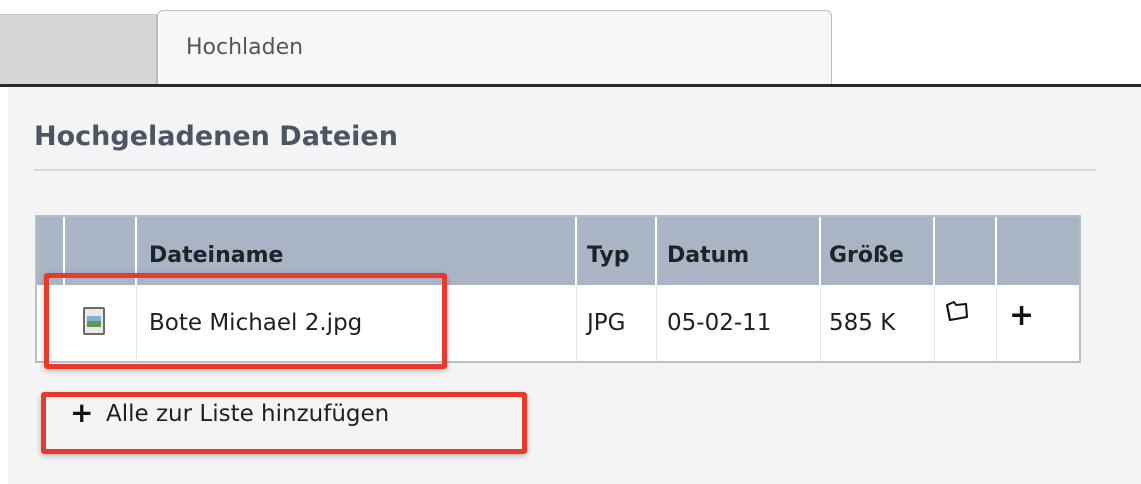 The height and width of the screenshot is (484, 1141). Describe the element at coordinates (957, 311) in the screenshot. I see `folder-icon` at that location.